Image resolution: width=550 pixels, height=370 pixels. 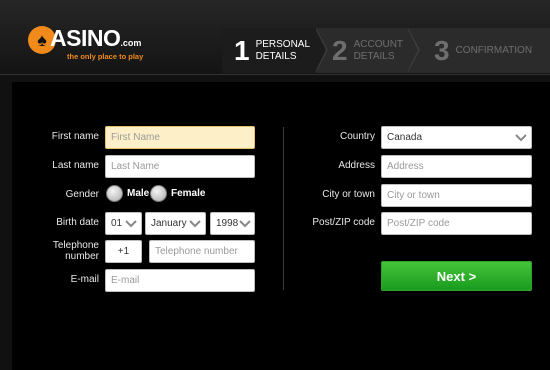 What do you see at coordinates (180, 166) in the screenshot?
I see `last-name-input: Last Name` at bounding box center [180, 166].